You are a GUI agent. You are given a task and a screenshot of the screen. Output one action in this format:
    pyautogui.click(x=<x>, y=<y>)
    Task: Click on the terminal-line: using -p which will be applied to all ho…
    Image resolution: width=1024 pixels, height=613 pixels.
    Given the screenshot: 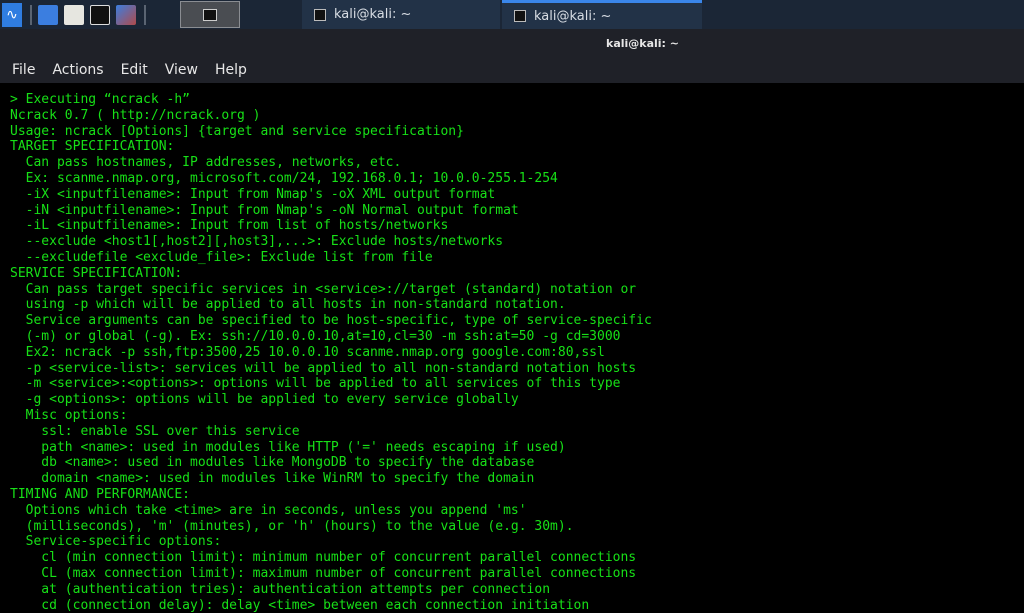 What is the action you would take?
    pyautogui.click(x=517, y=305)
    